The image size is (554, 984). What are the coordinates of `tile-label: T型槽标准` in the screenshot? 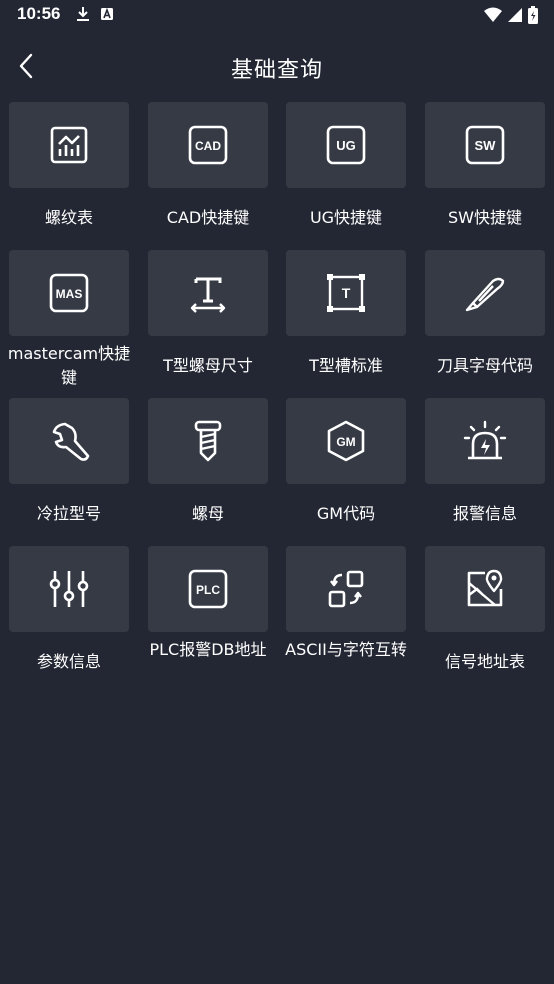 It's located at (346, 365).